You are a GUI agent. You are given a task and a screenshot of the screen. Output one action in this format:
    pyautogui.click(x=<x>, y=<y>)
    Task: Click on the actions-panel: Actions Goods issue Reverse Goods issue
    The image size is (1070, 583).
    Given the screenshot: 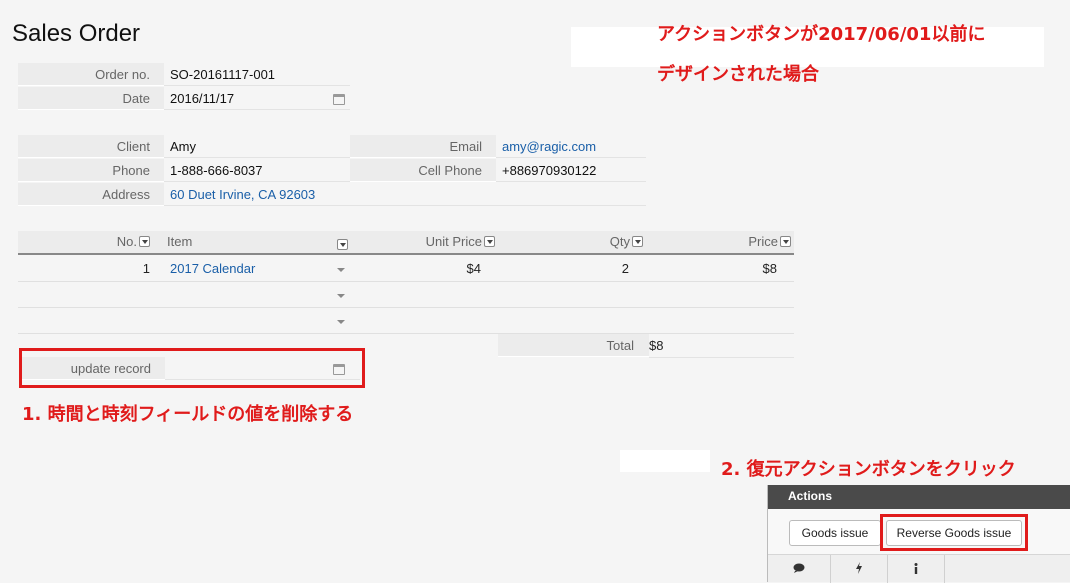 What is the action you would take?
    pyautogui.click(x=918, y=534)
    